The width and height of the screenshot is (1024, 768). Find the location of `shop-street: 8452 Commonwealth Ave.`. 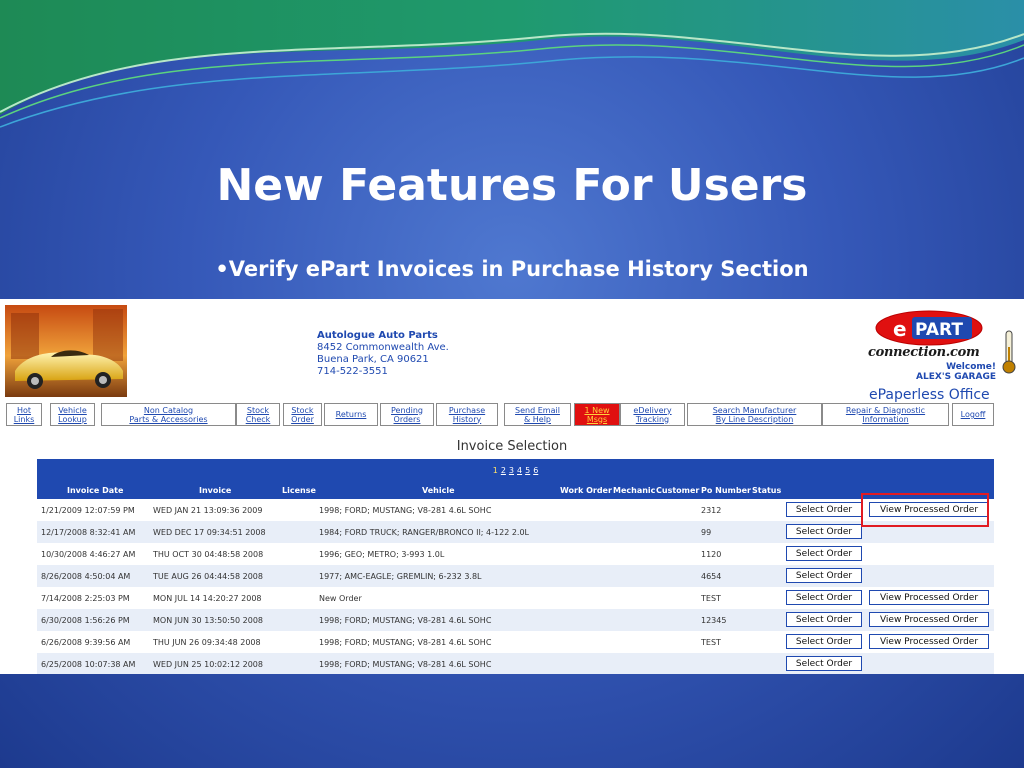

shop-street: 8452 Commonwealth Ave. is located at coordinates (383, 347).